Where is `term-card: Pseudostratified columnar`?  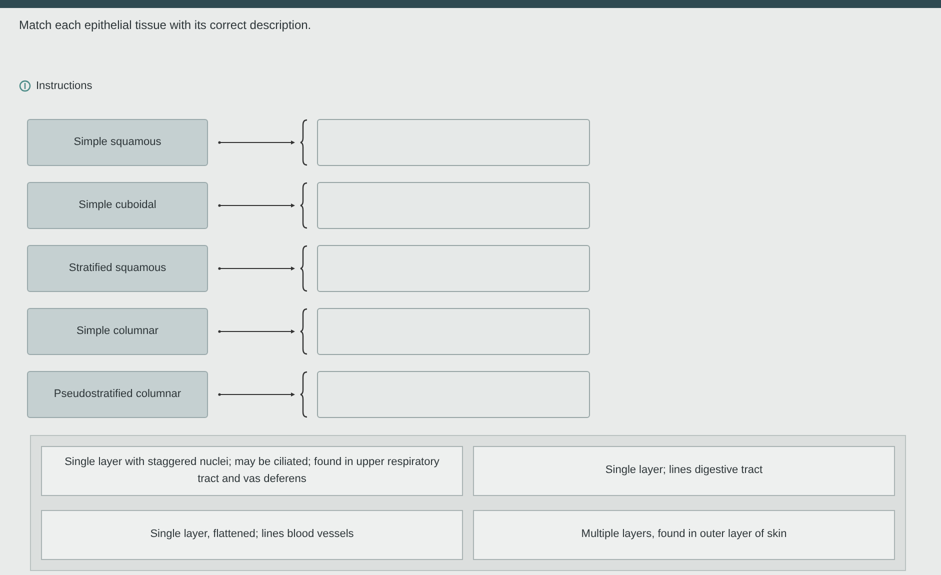 term-card: Pseudostratified columnar is located at coordinates (117, 394).